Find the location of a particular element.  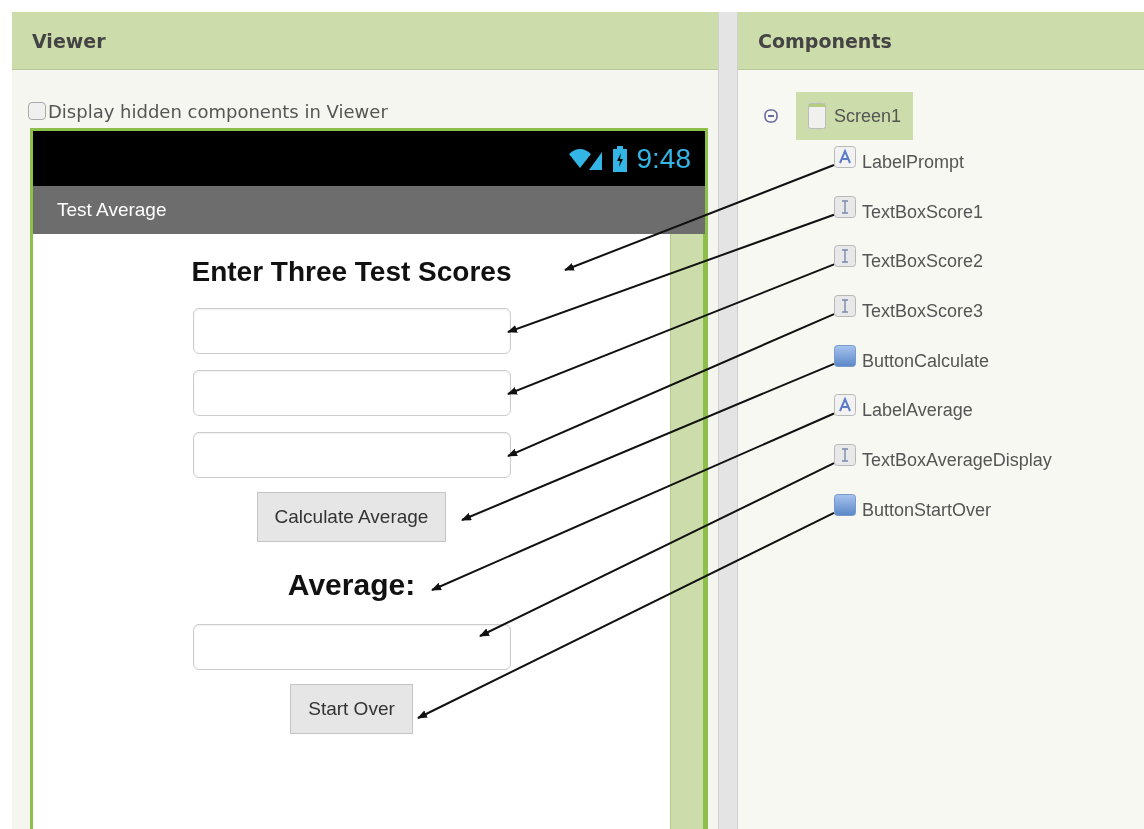

panel-title: Components is located at coordinates (825, 40).